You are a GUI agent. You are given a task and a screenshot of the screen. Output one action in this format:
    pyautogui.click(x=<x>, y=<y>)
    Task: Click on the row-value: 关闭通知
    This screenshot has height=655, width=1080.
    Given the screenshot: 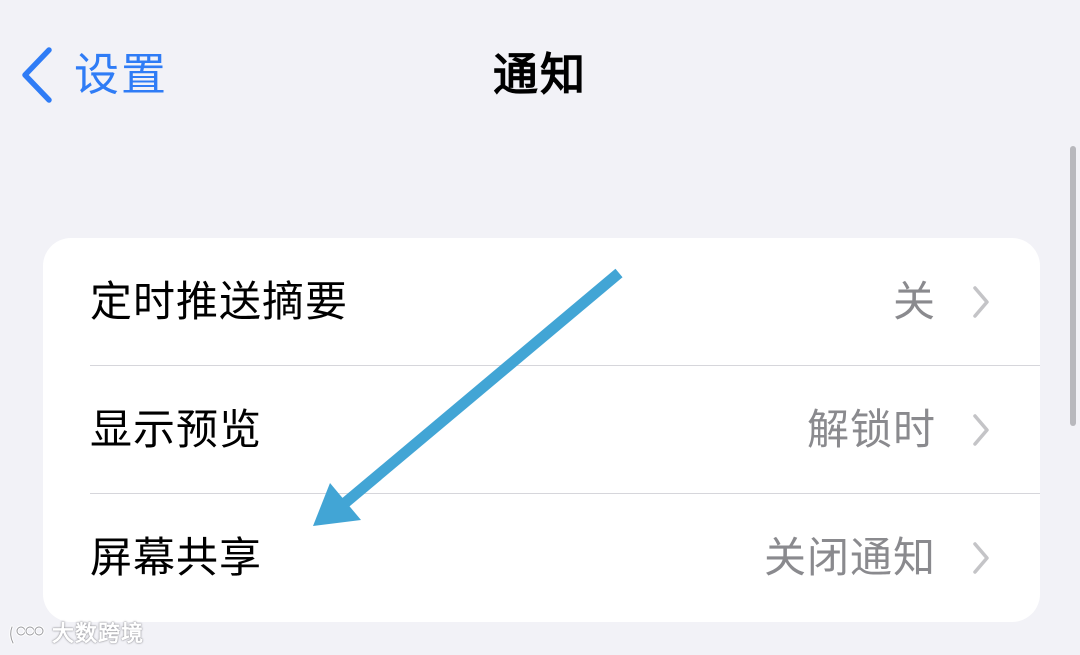 What is the action you would take?
    pyautogui.click(x=849, y=557)
    